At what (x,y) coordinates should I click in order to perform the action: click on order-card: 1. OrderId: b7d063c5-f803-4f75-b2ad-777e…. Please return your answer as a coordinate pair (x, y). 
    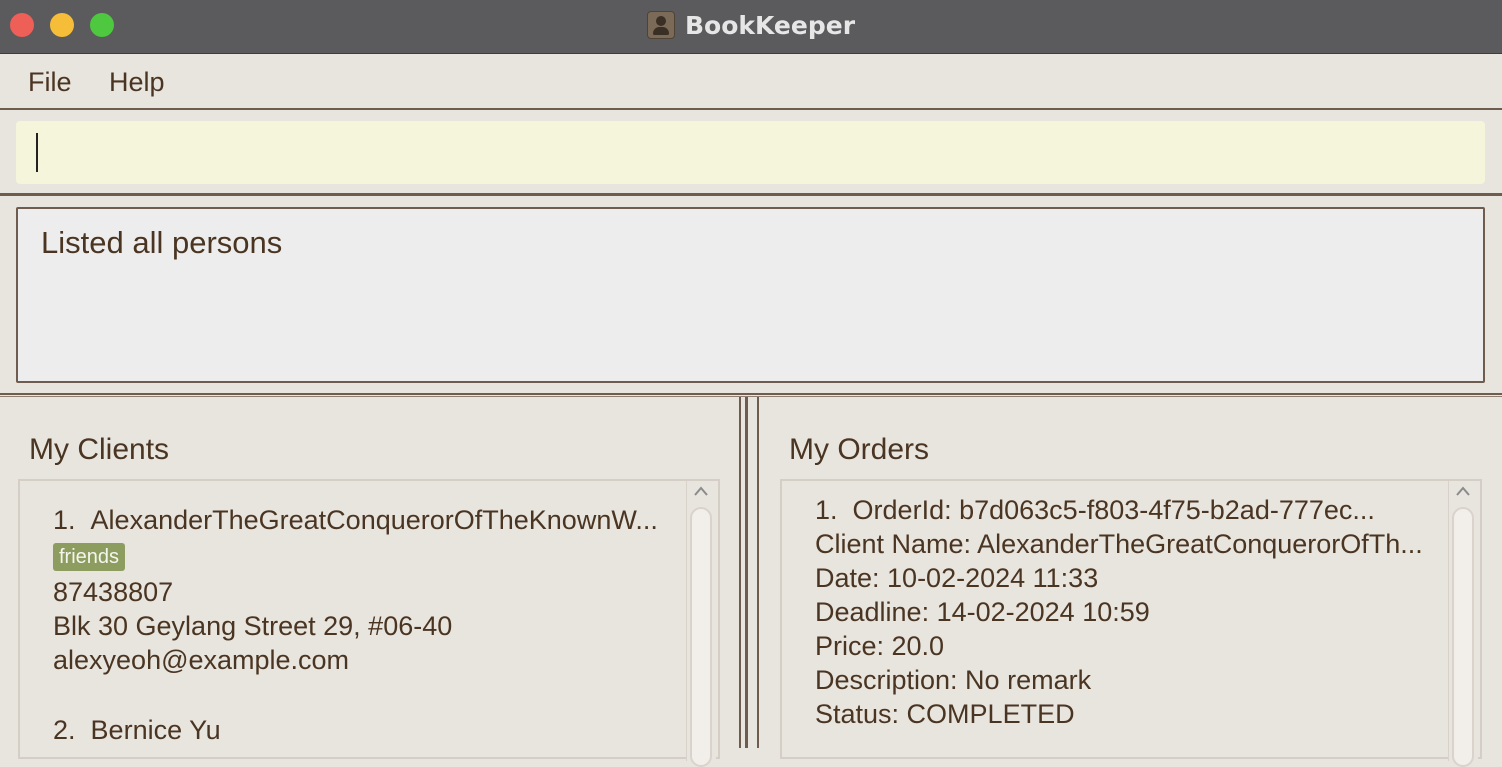
    Looking at the image, I should click on (1119, 612).